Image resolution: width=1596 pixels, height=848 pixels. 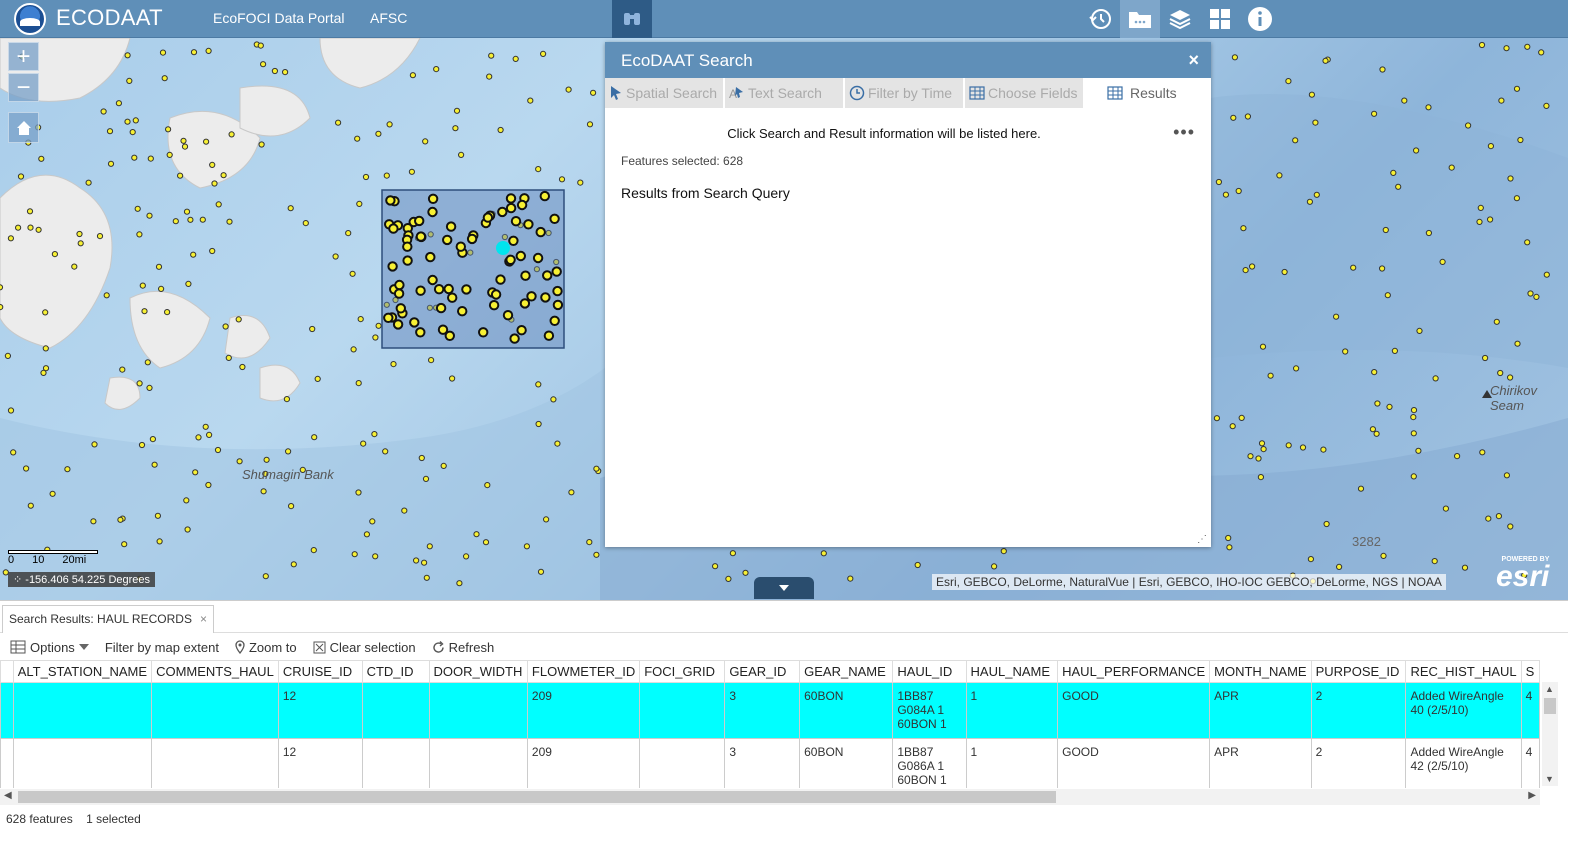 I want to click on header-link-portal: EcoFOCI Data Portal, so click(x=279, y=18).